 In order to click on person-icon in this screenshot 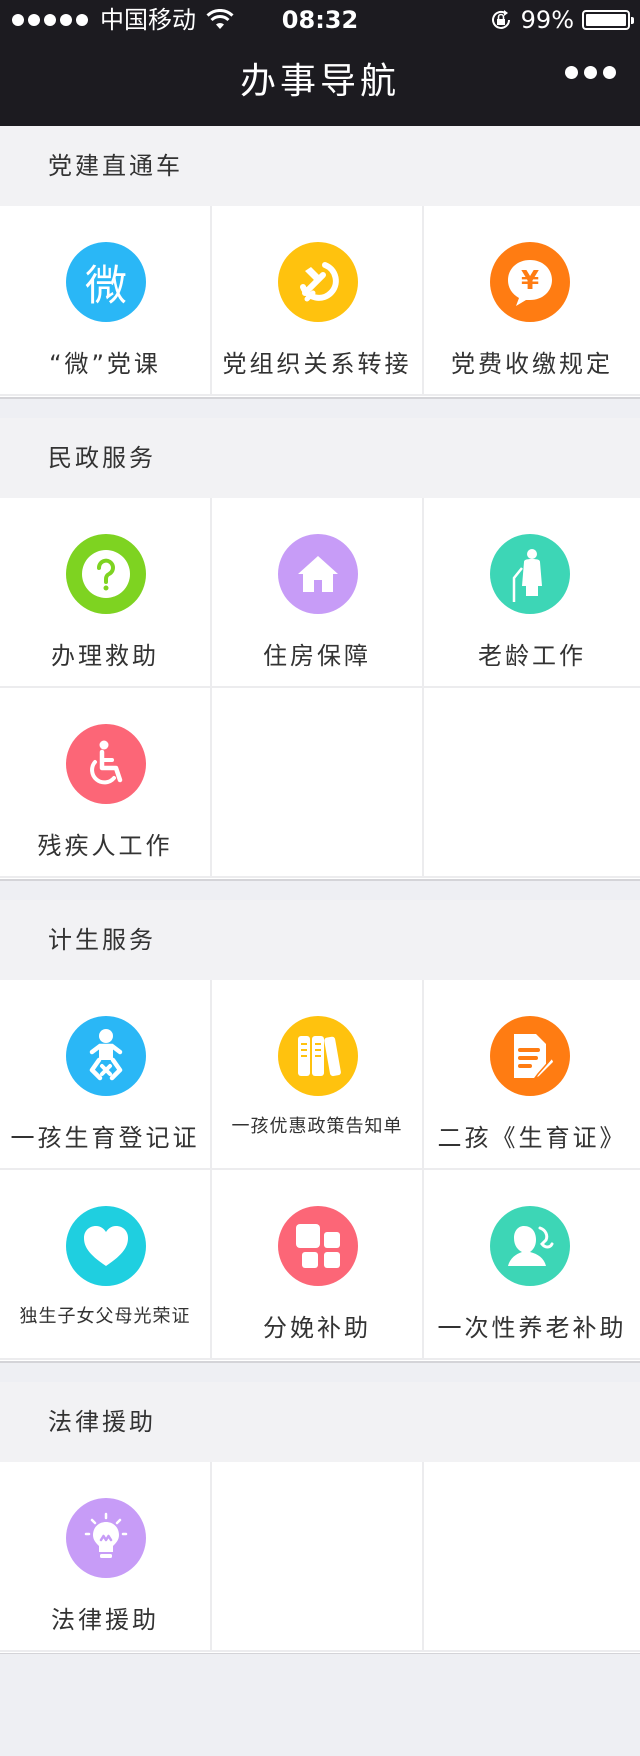, I will do `click(530, 1246)`.